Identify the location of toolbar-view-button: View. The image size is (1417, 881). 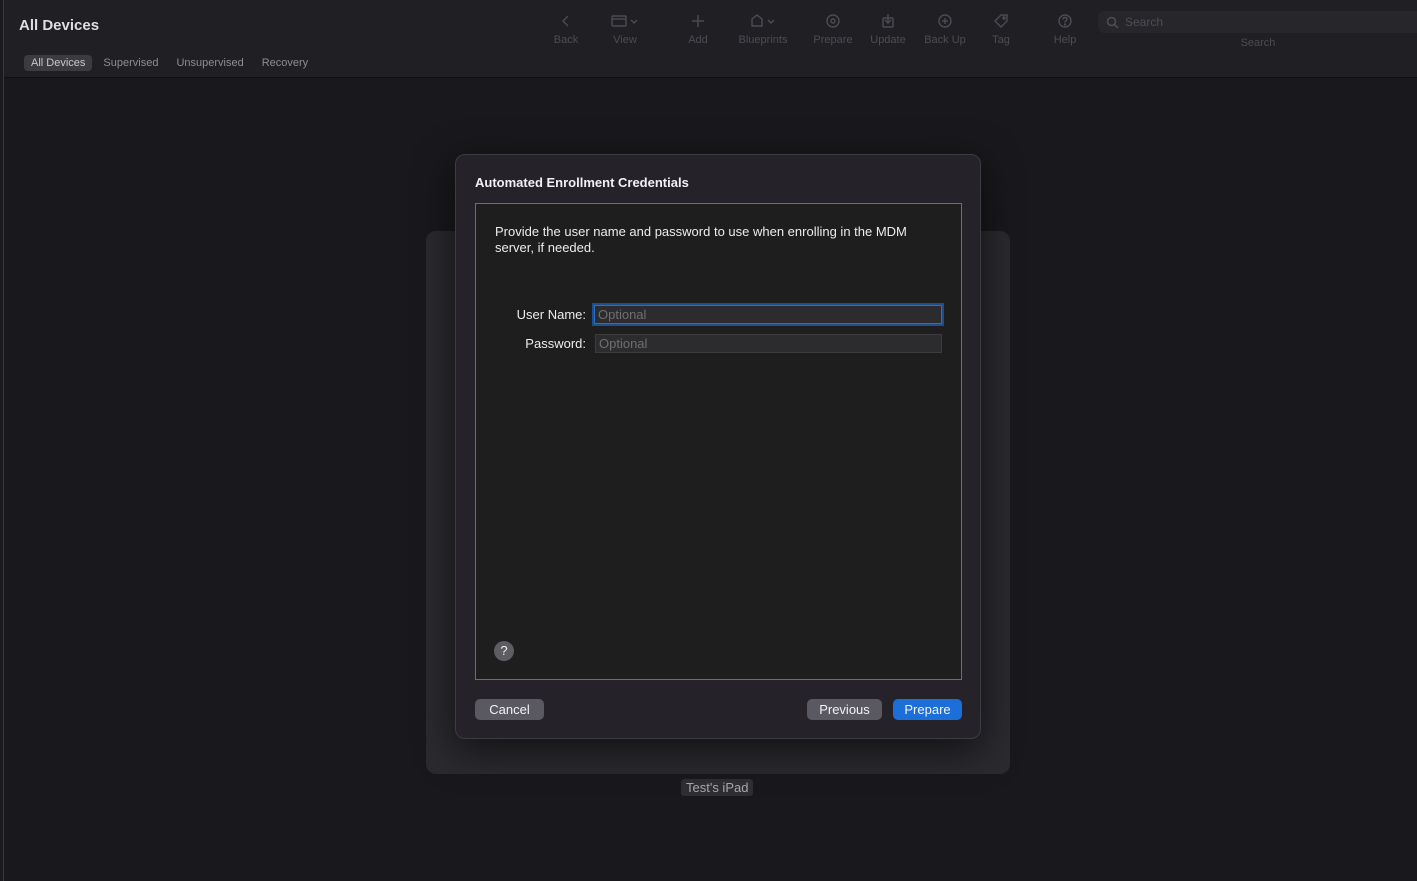
(625, 28).